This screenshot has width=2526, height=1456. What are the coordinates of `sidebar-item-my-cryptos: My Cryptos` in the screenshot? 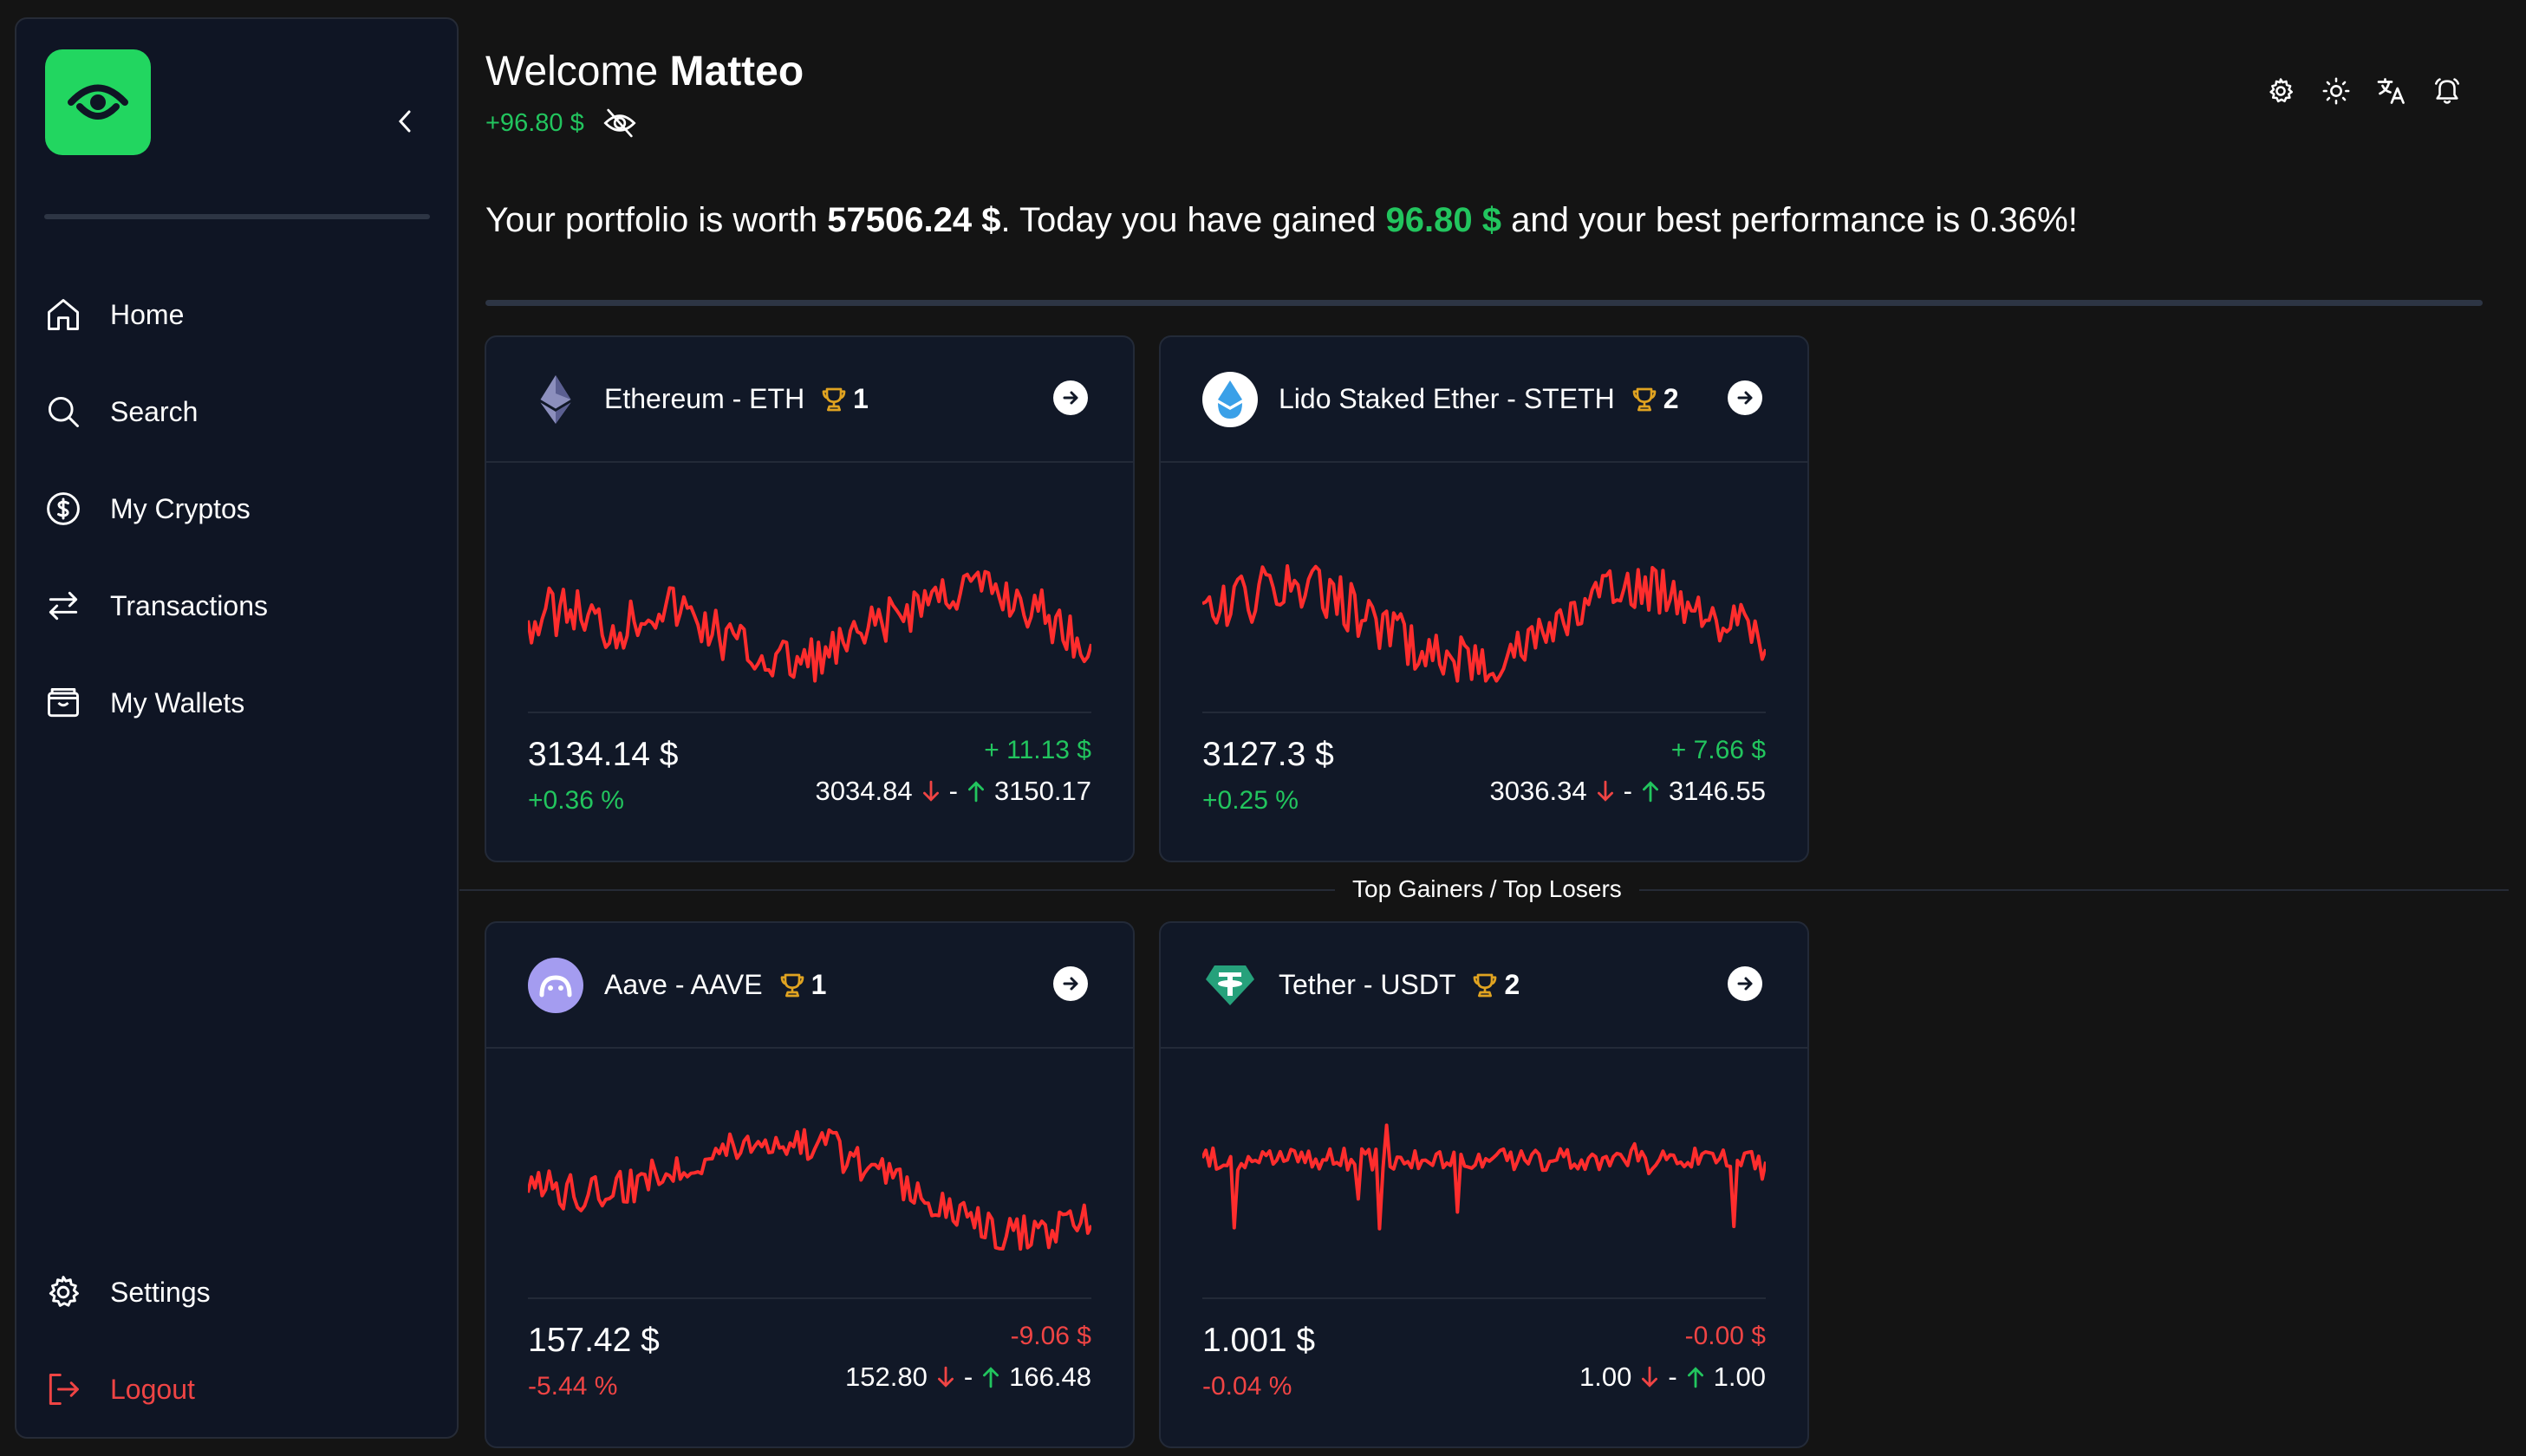 It's located at (237, 508).